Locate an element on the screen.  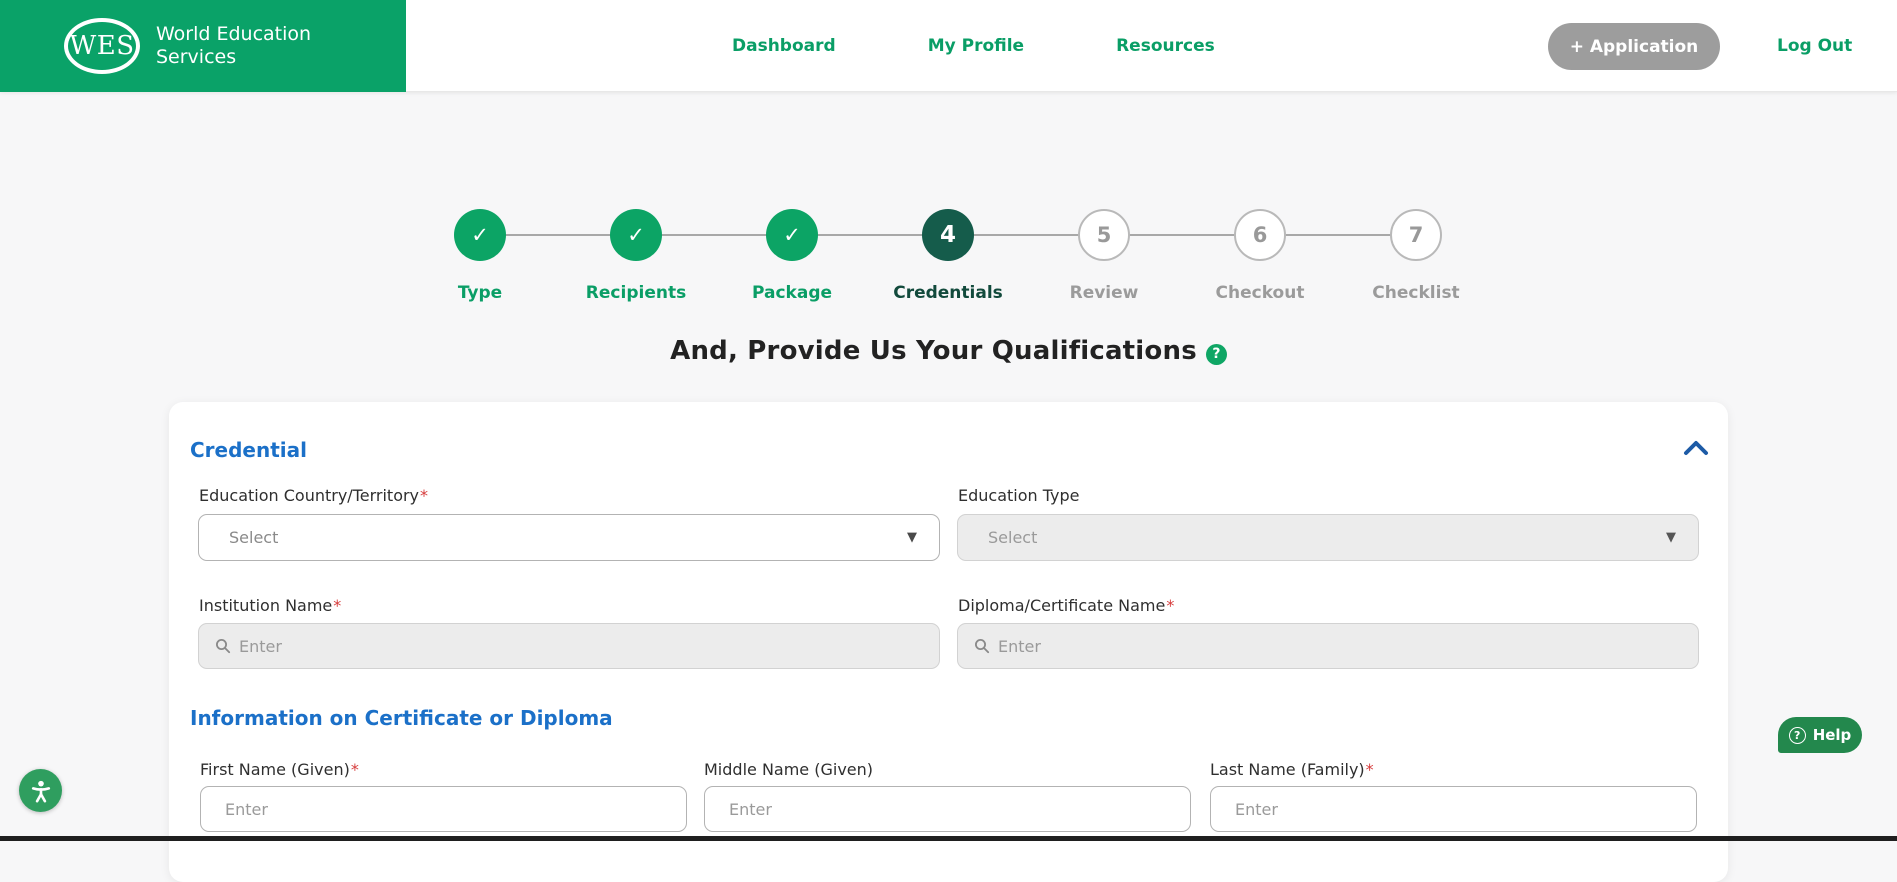
step-number: 6 is located at coordinates (1260, 235).